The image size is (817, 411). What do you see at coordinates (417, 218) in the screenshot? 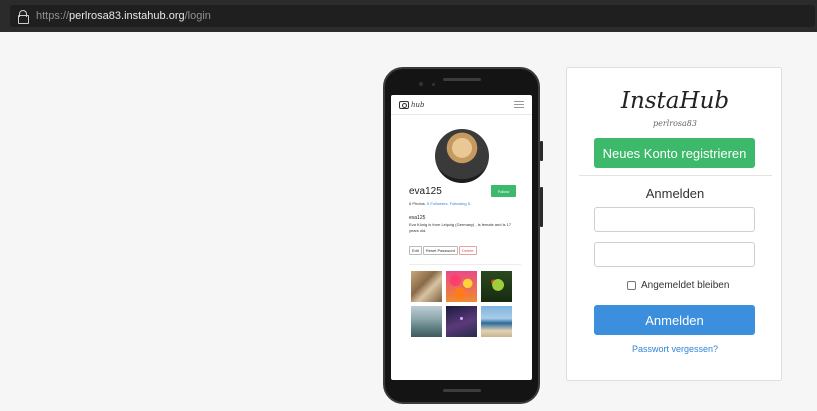
I see `bio-name: eva125` at bounding box center [417, 218].